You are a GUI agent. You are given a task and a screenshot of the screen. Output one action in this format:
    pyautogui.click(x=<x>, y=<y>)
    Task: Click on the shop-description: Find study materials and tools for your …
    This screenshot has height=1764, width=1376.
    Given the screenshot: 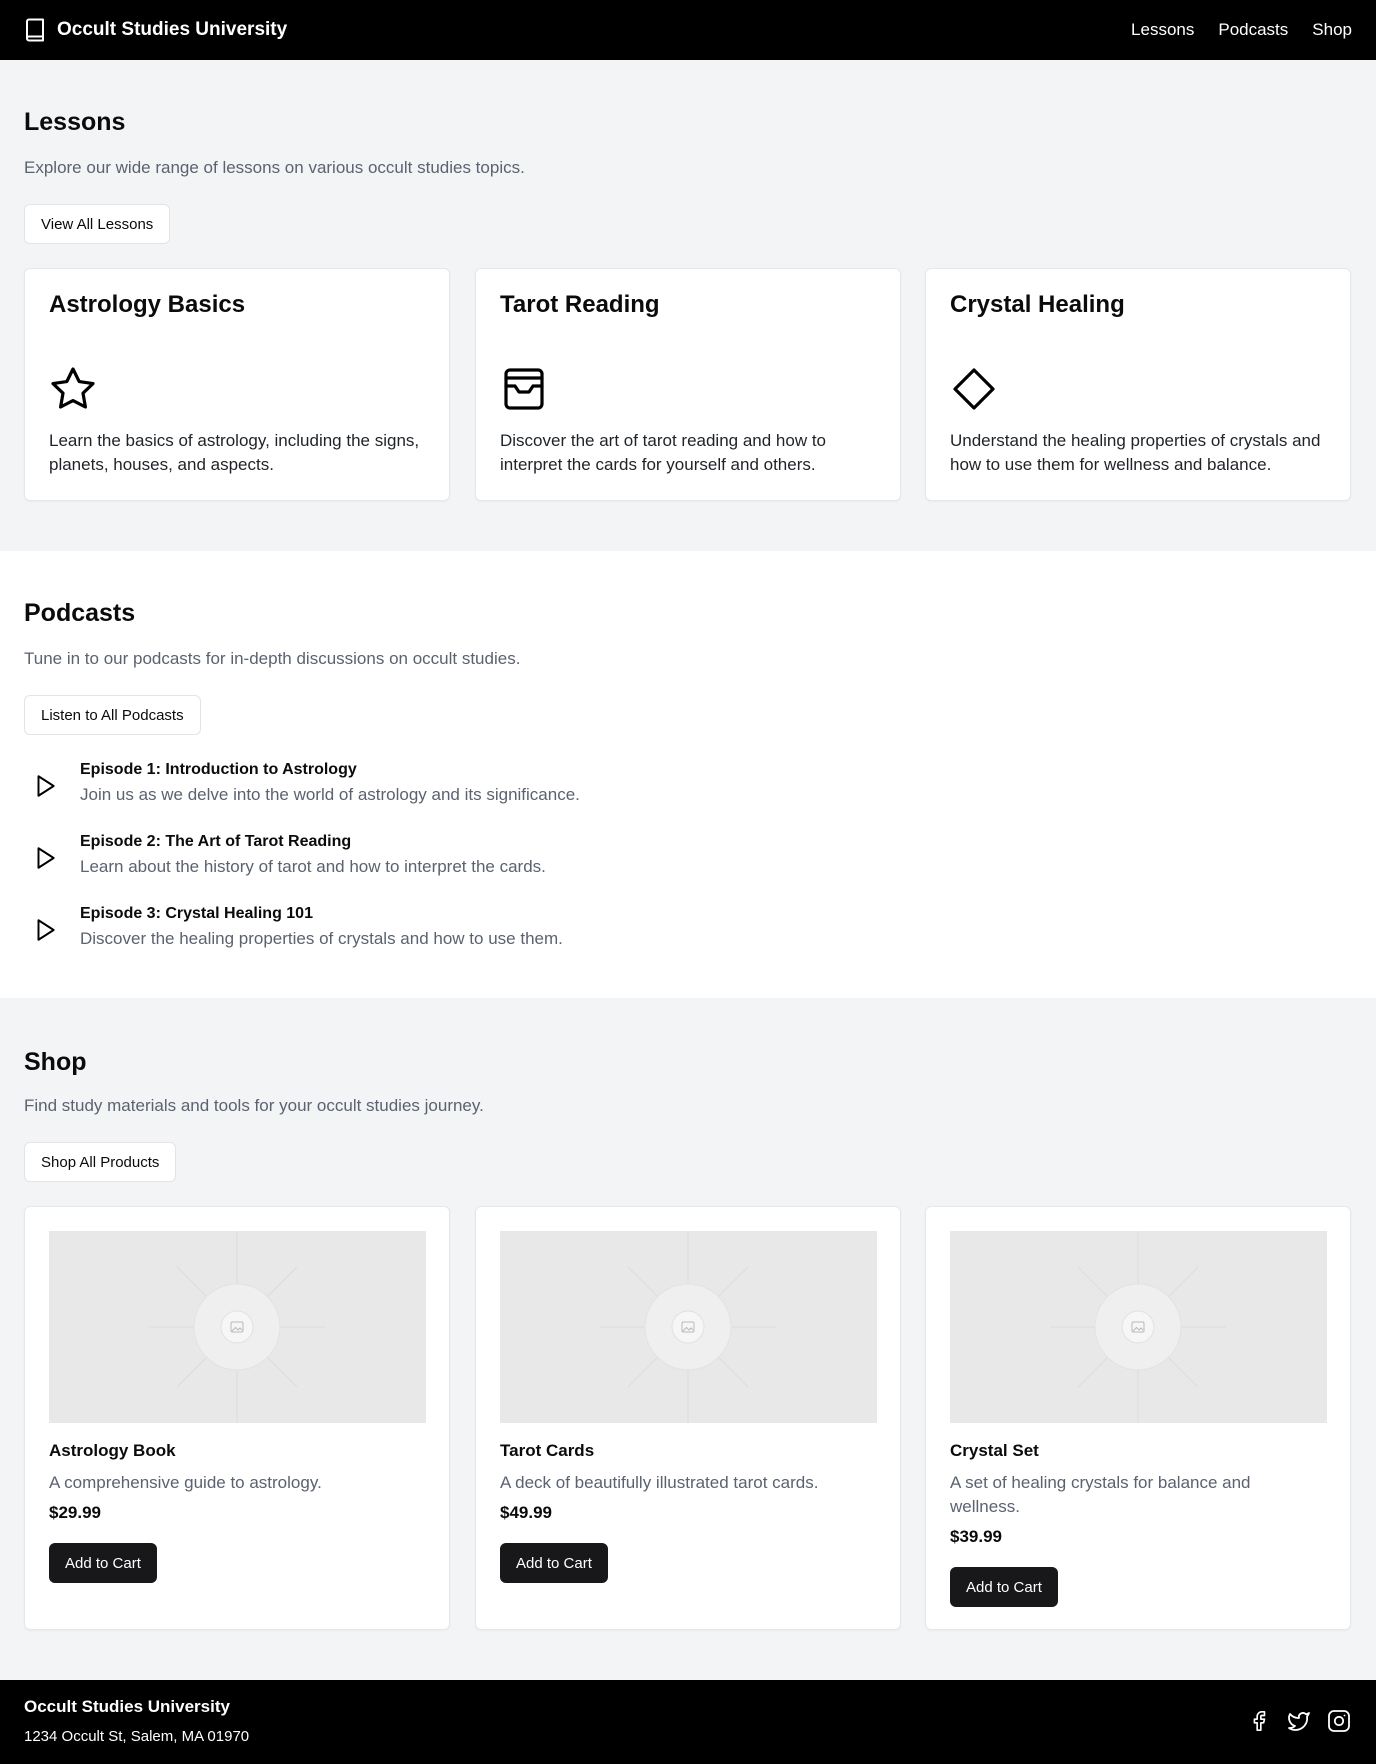 What is the action you would take?
    pyautogui.click(x=254, y=1105)
    